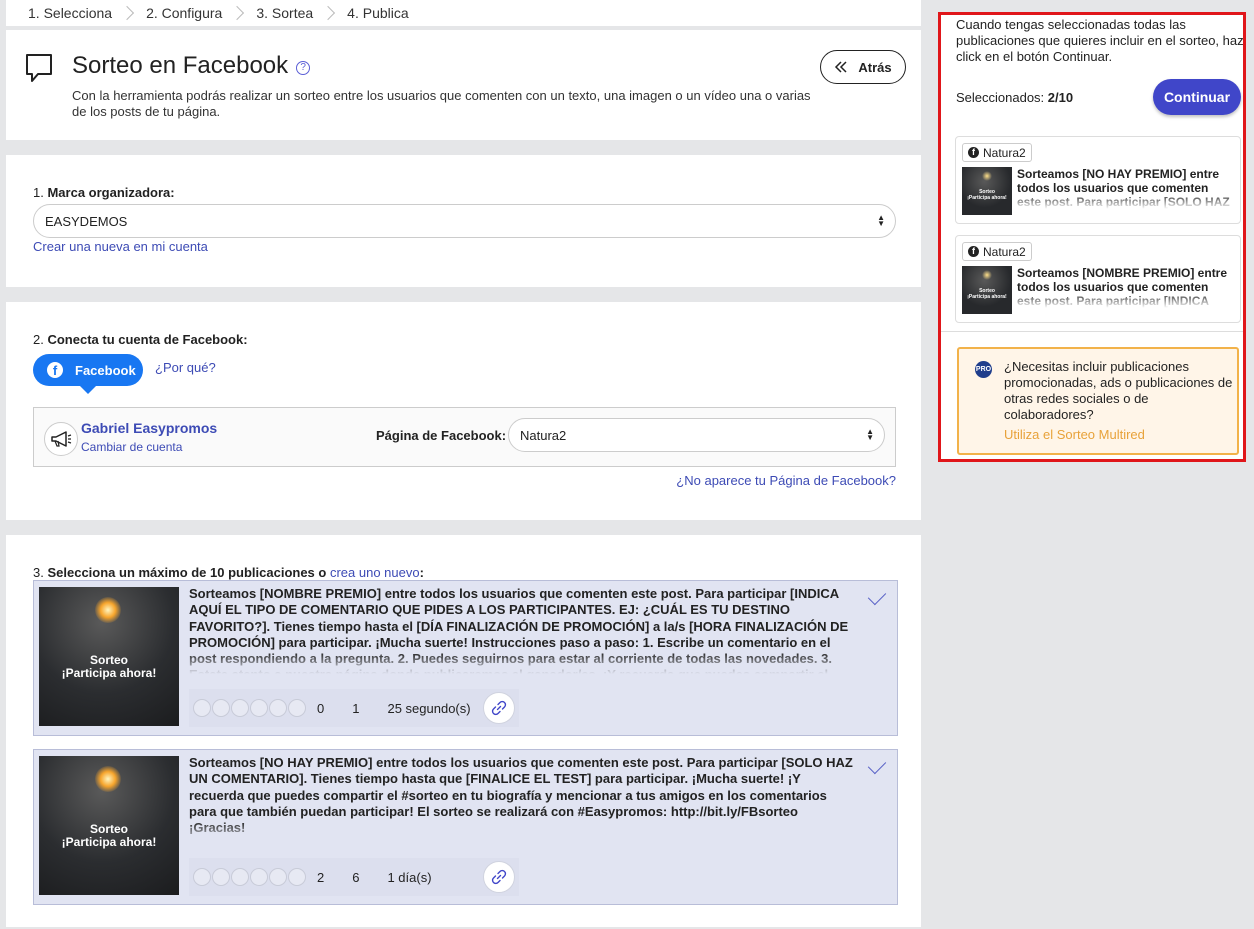  What do you see at coordinates (409, 877) in the screenshot?
I see `post-time: 1 día(s)` at bounding box center [409, 877].